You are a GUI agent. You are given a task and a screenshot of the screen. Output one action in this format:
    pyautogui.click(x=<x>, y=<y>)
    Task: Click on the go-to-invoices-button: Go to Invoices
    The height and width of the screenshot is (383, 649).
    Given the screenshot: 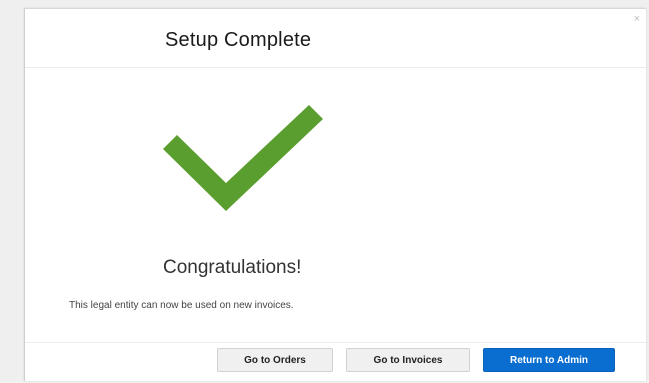 What is the action you would take?
    pyautogui.click(x=408, y=360)
    